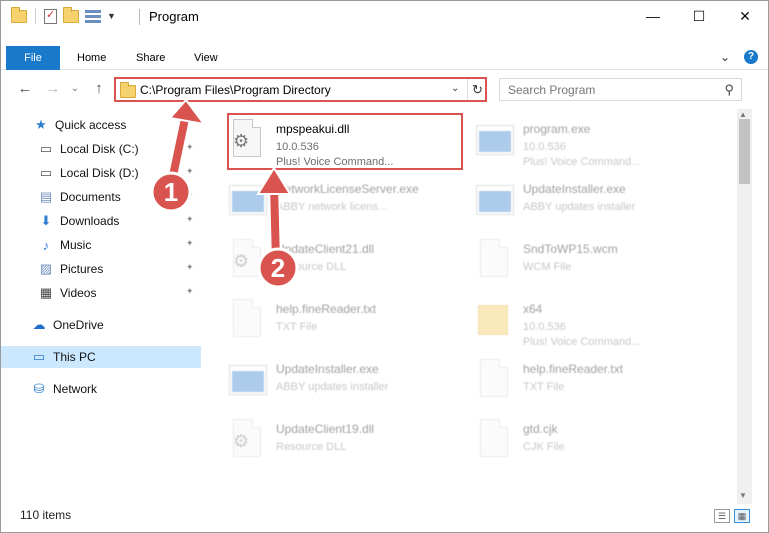 Image resolution: width=769 pixels, height=533 pixels. I want to click on file-meta: TXT File, so click(544, 387).